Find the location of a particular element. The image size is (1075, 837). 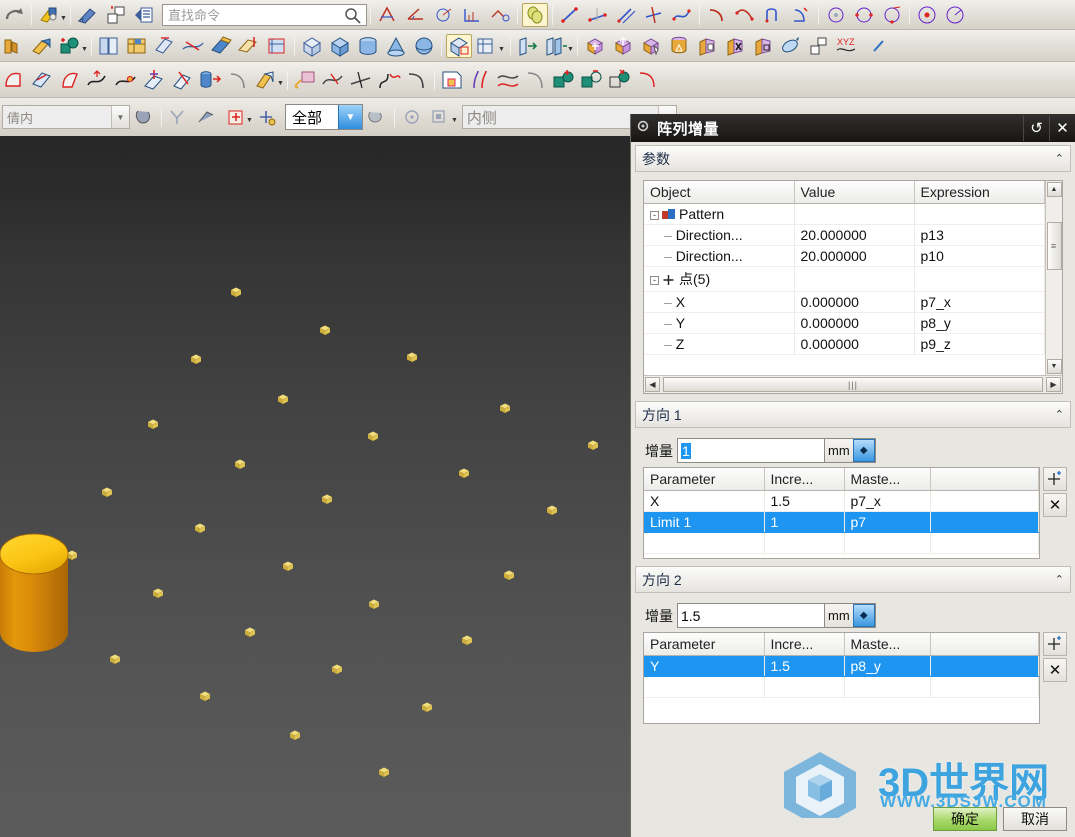

direction2-increment-input: 1.5 is located at coordinates (751, 615).